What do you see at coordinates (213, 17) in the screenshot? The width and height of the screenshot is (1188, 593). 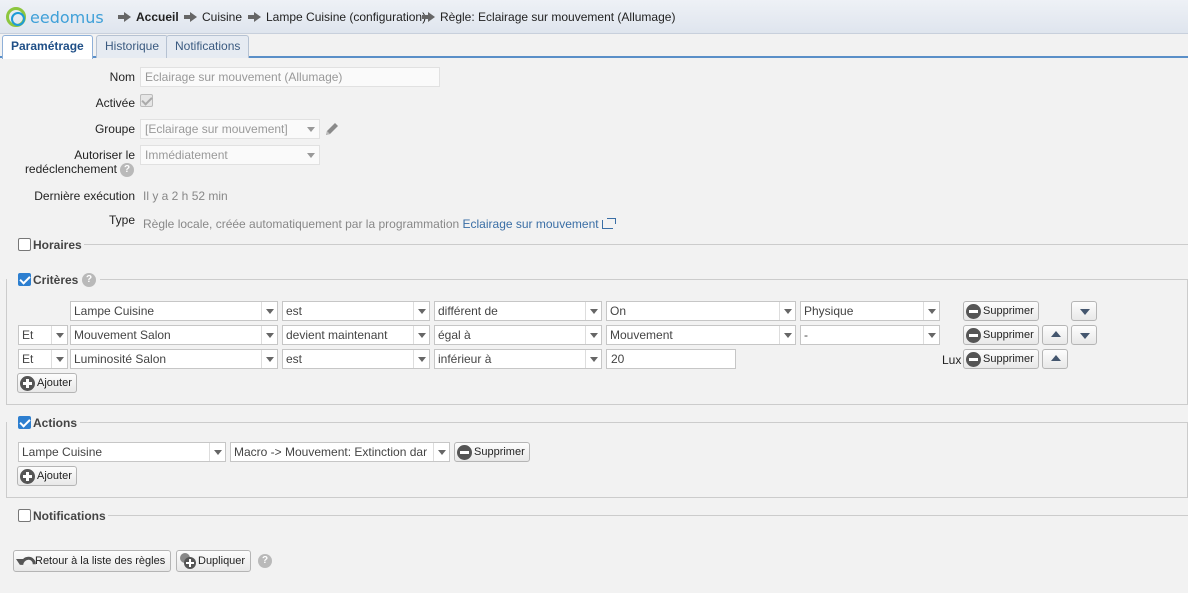 I see `breadcrumb-item-cuisine: Cuisine` at bounding box center [213, 17].